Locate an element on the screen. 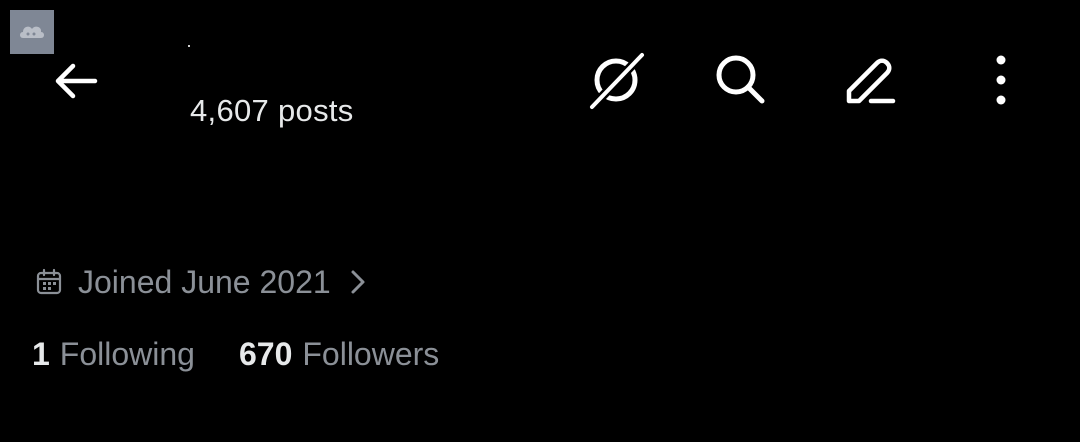 Image resolution: width=1080 pixels, height=442 pixels. following-label: Following is located at coordinates (127, 354).